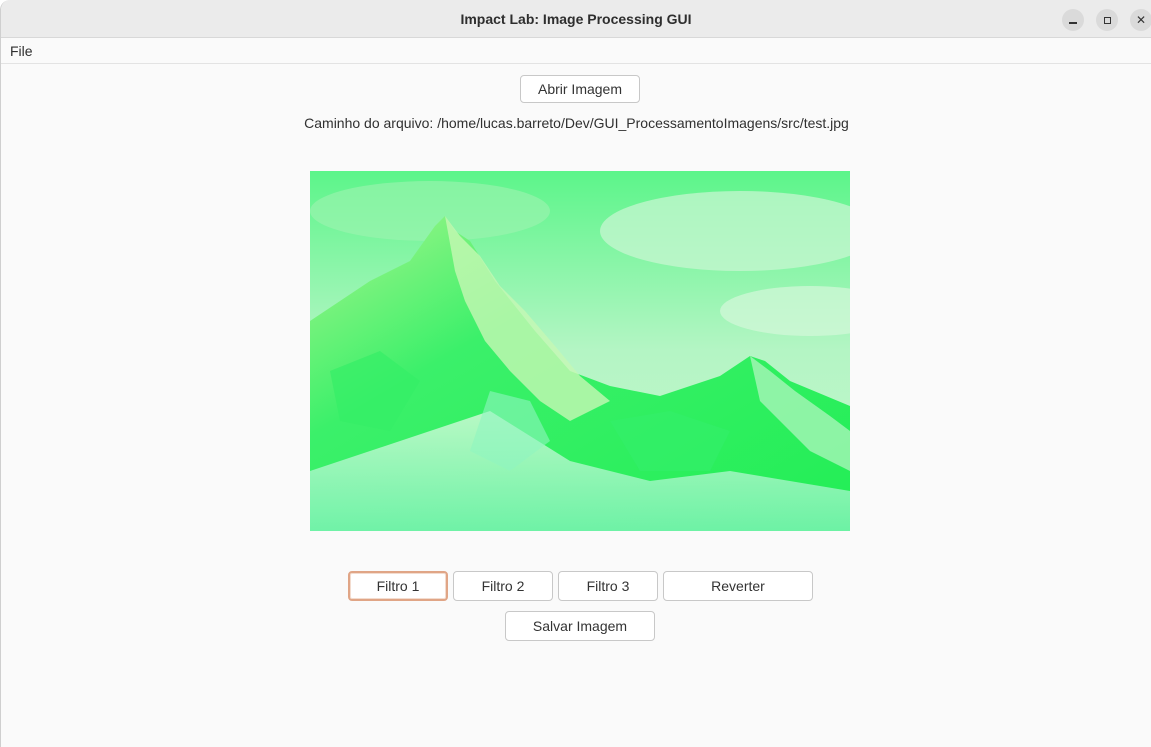 This screenshot has width=1151, height=747. What do you see at coordinates (580, 89) in the screenshot?
I see `open-image-button: Abrir Imagem` at bounding box center [580, 89].